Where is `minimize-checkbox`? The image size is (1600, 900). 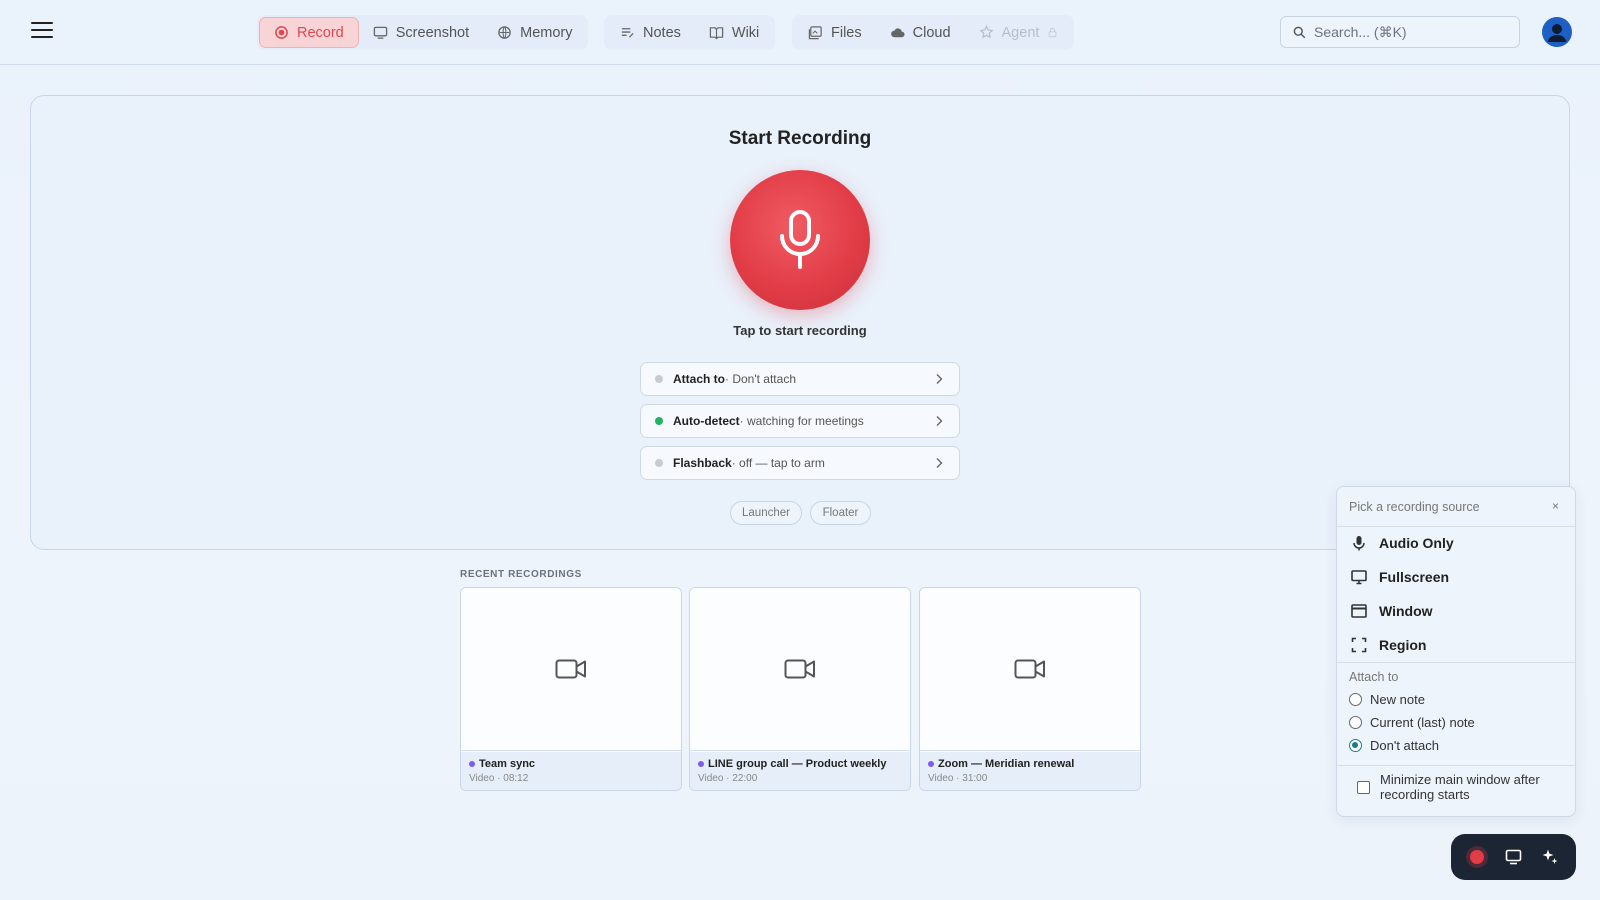 minimize-checkbox is located at coordinates (1363, 787).